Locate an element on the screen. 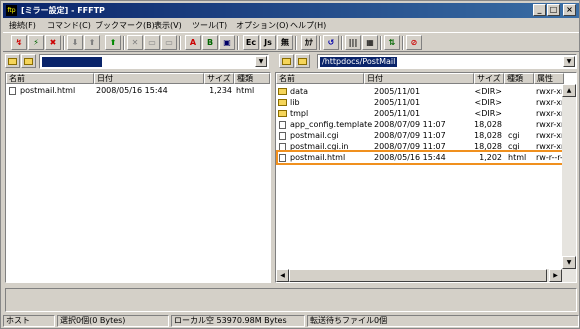 The image size is (580, 329). app-icon: ftp is located at coordinates (11, 10).